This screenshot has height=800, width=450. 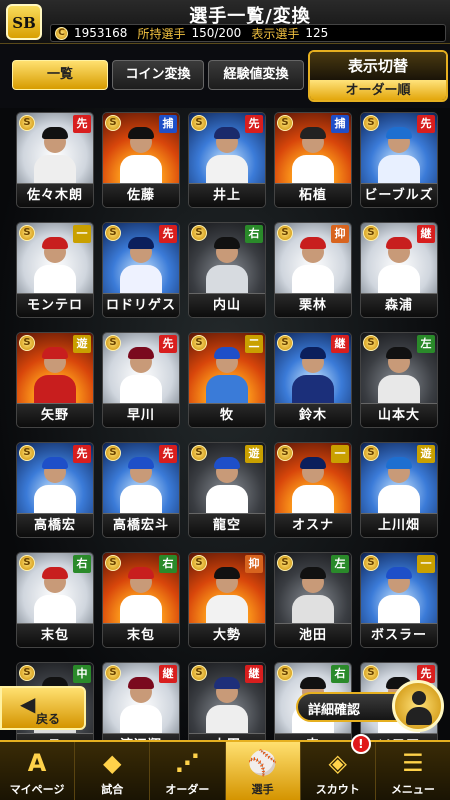 What do you see at coordinates (313, 195) in the screenshot?
I see `player-name: 柘植` at bounding box center [313, 195].